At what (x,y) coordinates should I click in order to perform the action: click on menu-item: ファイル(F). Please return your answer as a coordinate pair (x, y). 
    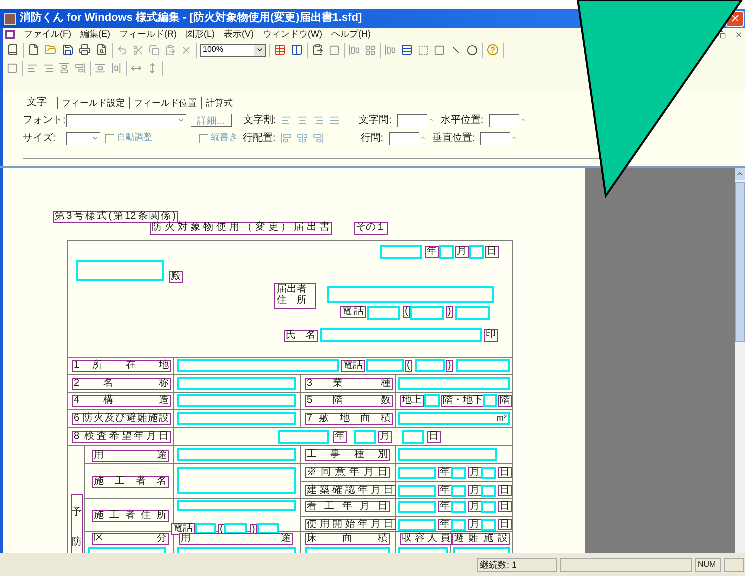
    Looking at the image, I should click on (48, 35).